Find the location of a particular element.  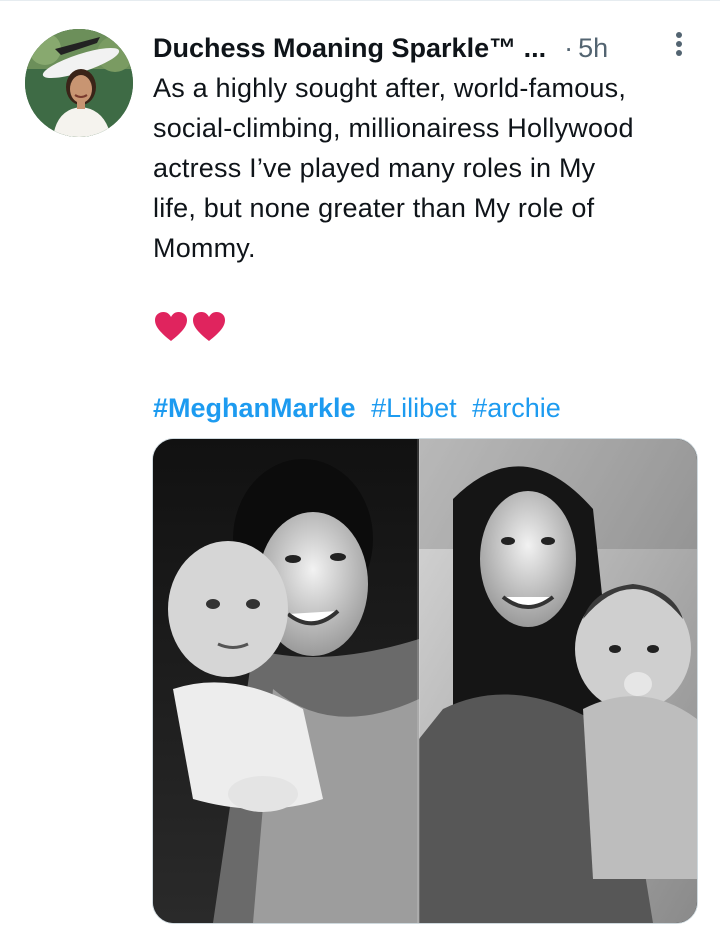

divider is located at coordinates (360, 0).